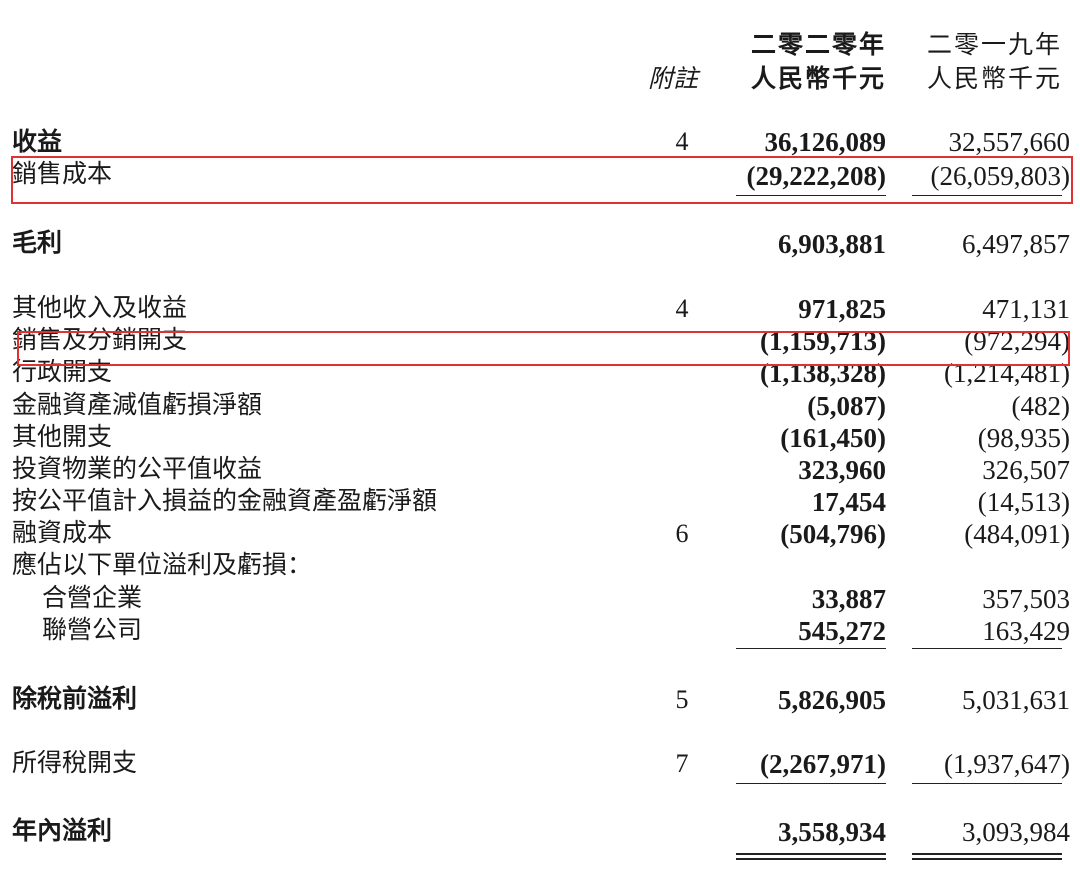 The width and height of the screenshot is (1080, 882). I want to click on col-2019-year-header: 二零一九年, so click(994, 44).